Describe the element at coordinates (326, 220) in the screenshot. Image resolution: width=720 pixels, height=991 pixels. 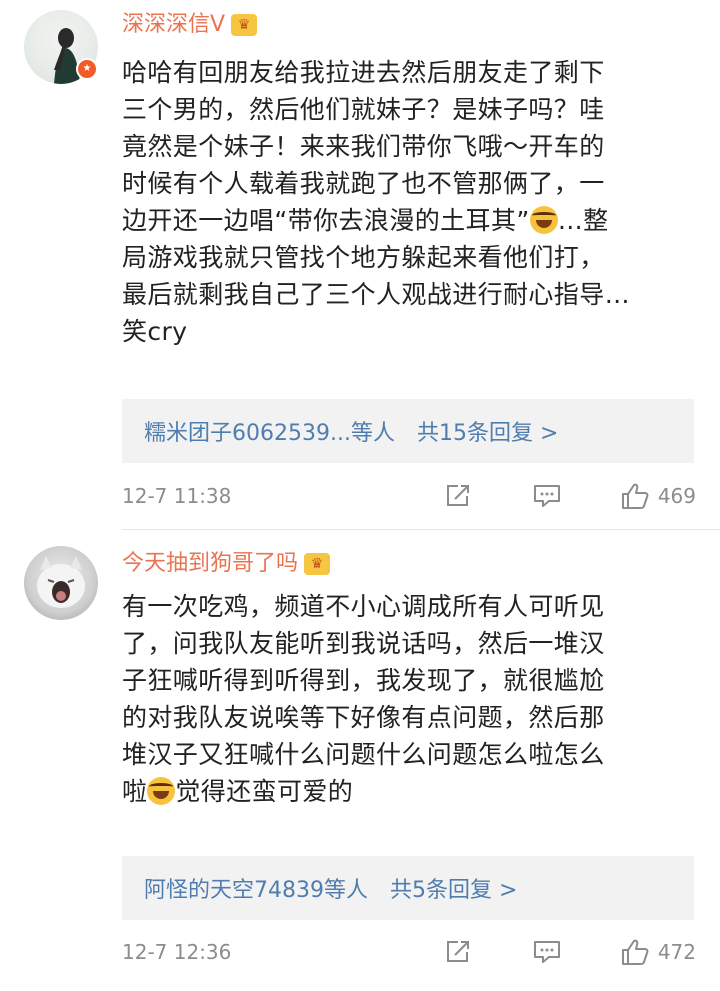
I see `text-segment: 边开还一边唱“带你去浪漫的土耳其”` at that location.